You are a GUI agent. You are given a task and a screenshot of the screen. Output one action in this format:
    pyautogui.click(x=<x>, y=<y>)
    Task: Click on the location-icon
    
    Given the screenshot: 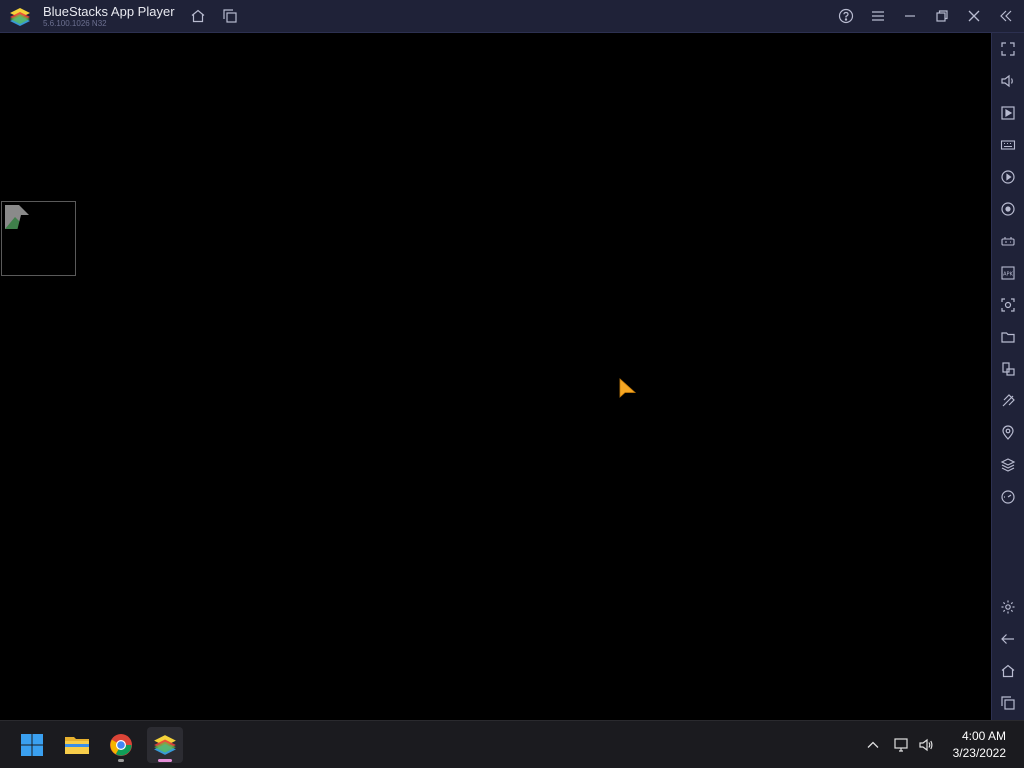 What is the action you would take?
    pyautogui.click(x=1008, y=433)
    